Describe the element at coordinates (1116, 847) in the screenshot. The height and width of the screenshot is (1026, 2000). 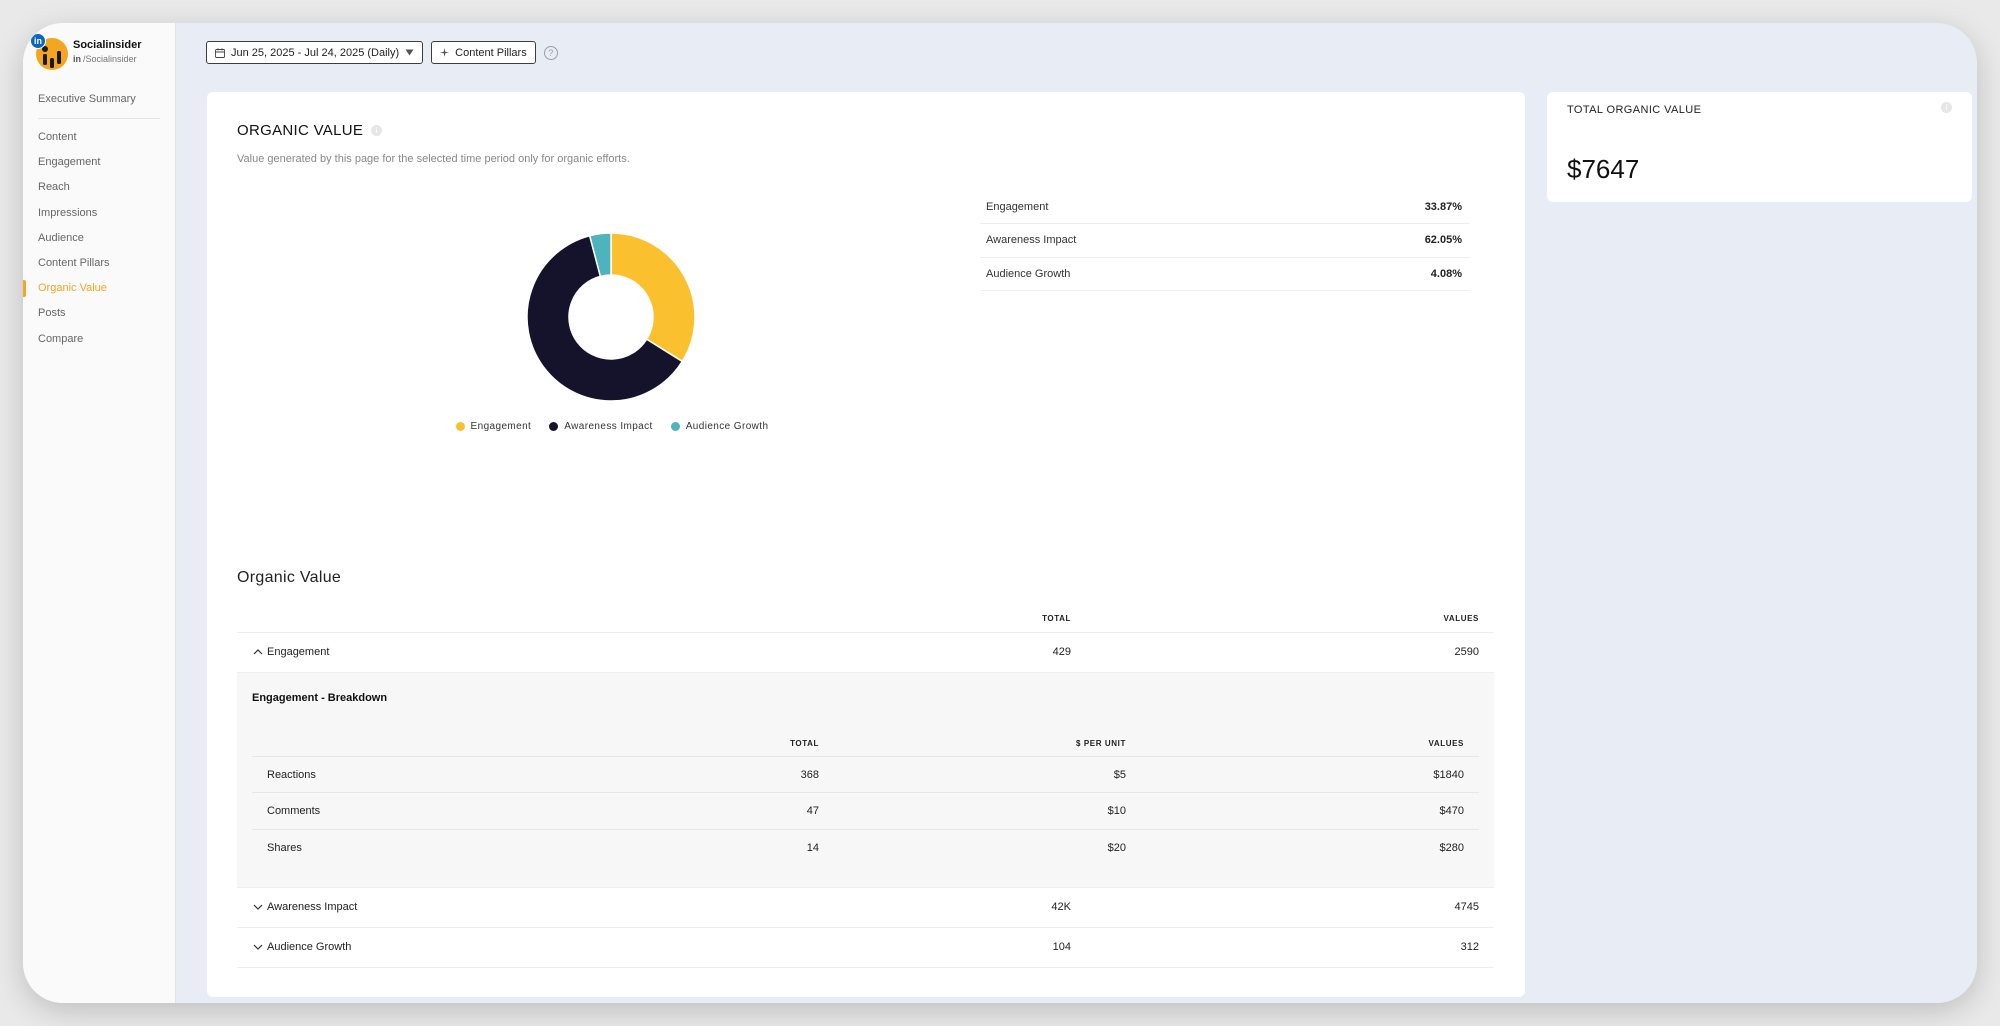
I see `breakdown-per-unit: $20` at that location.